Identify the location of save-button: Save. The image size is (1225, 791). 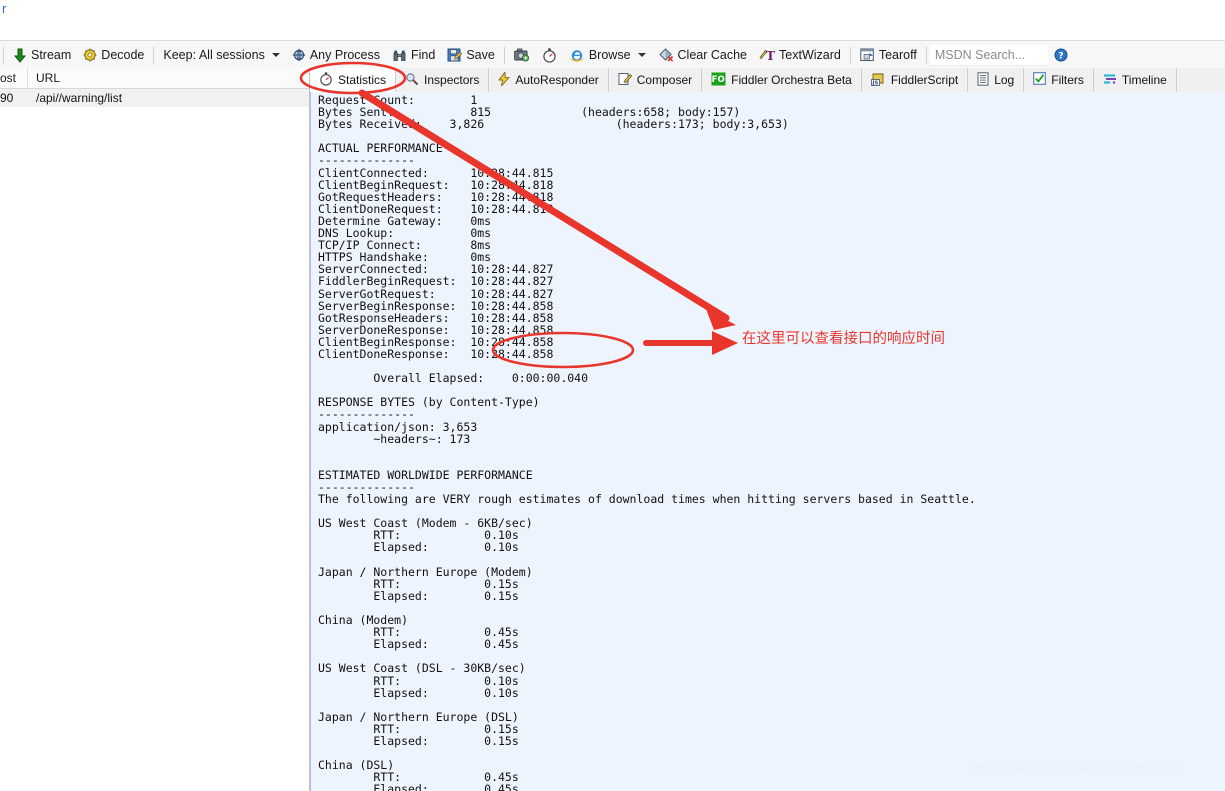
(471, 55).